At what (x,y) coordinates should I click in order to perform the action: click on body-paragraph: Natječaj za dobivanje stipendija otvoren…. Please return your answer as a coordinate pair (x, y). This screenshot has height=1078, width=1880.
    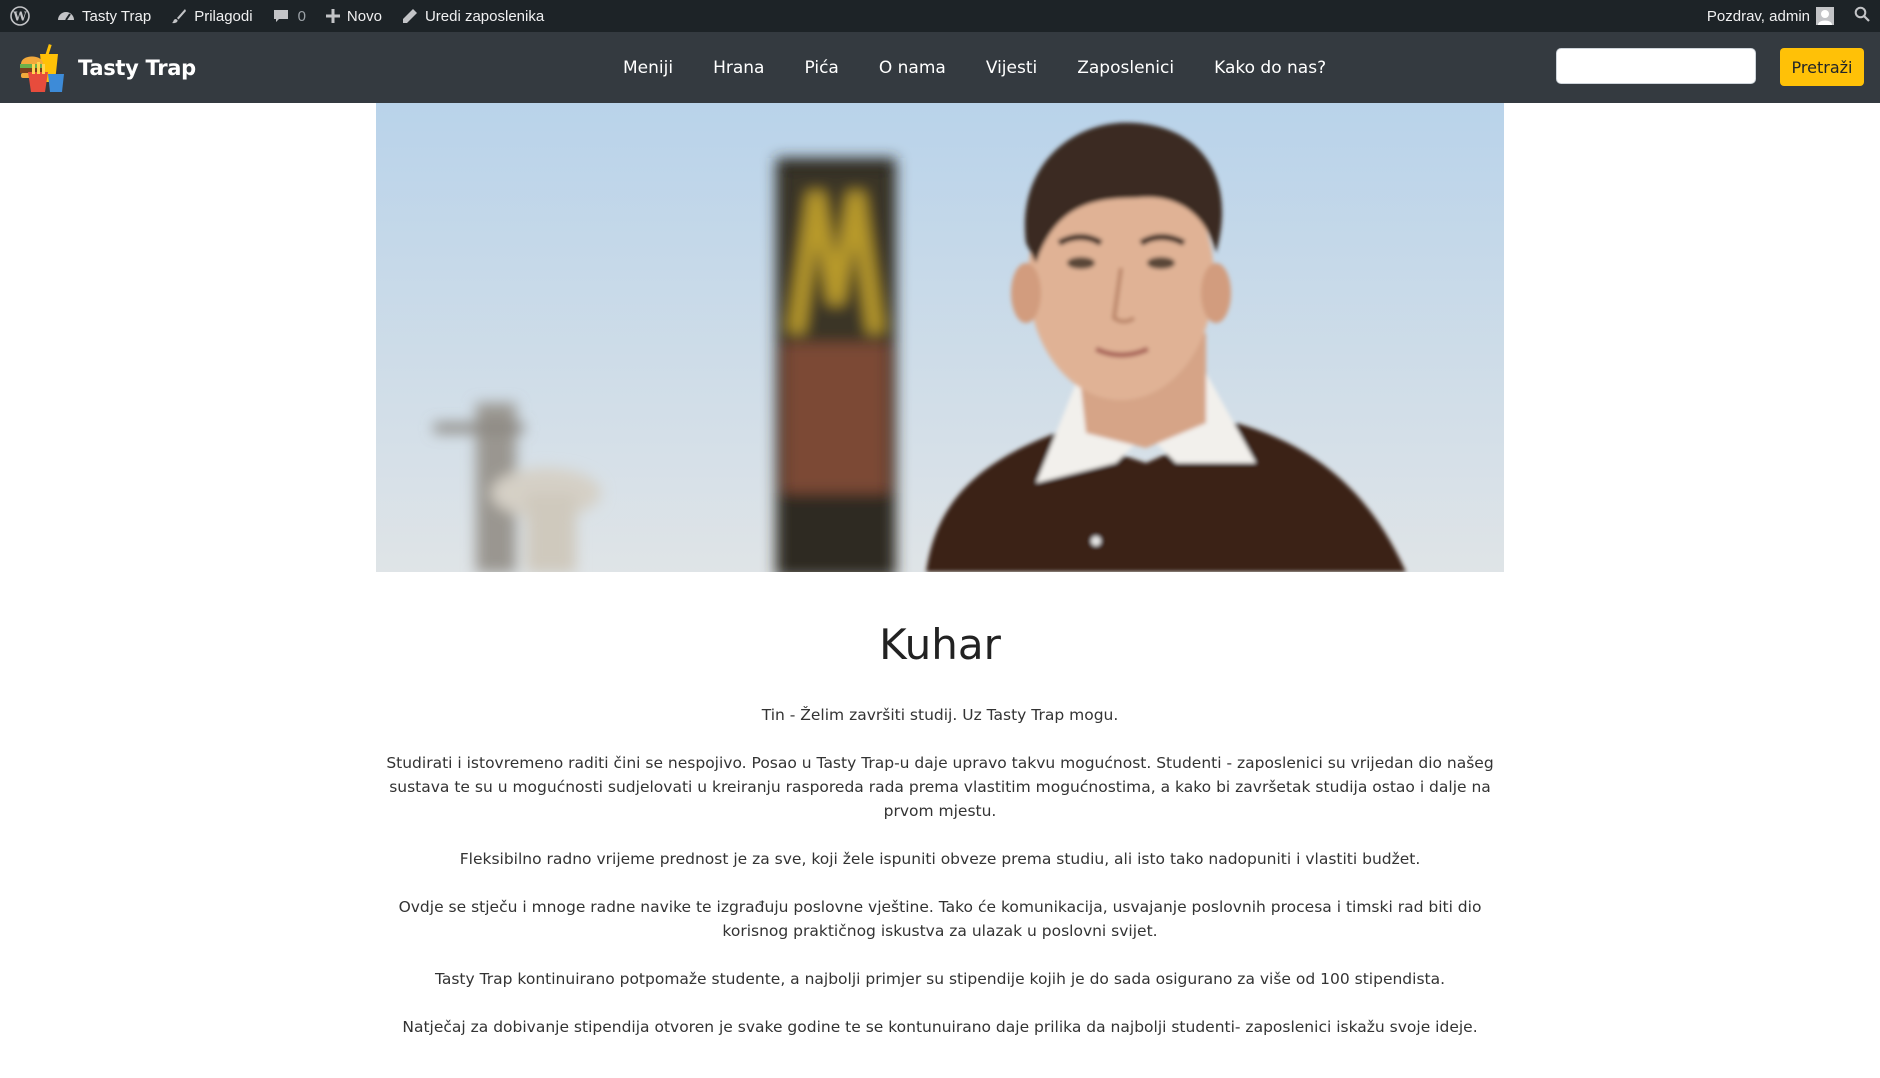
    Looking at the image, I should click on (940, 1027).